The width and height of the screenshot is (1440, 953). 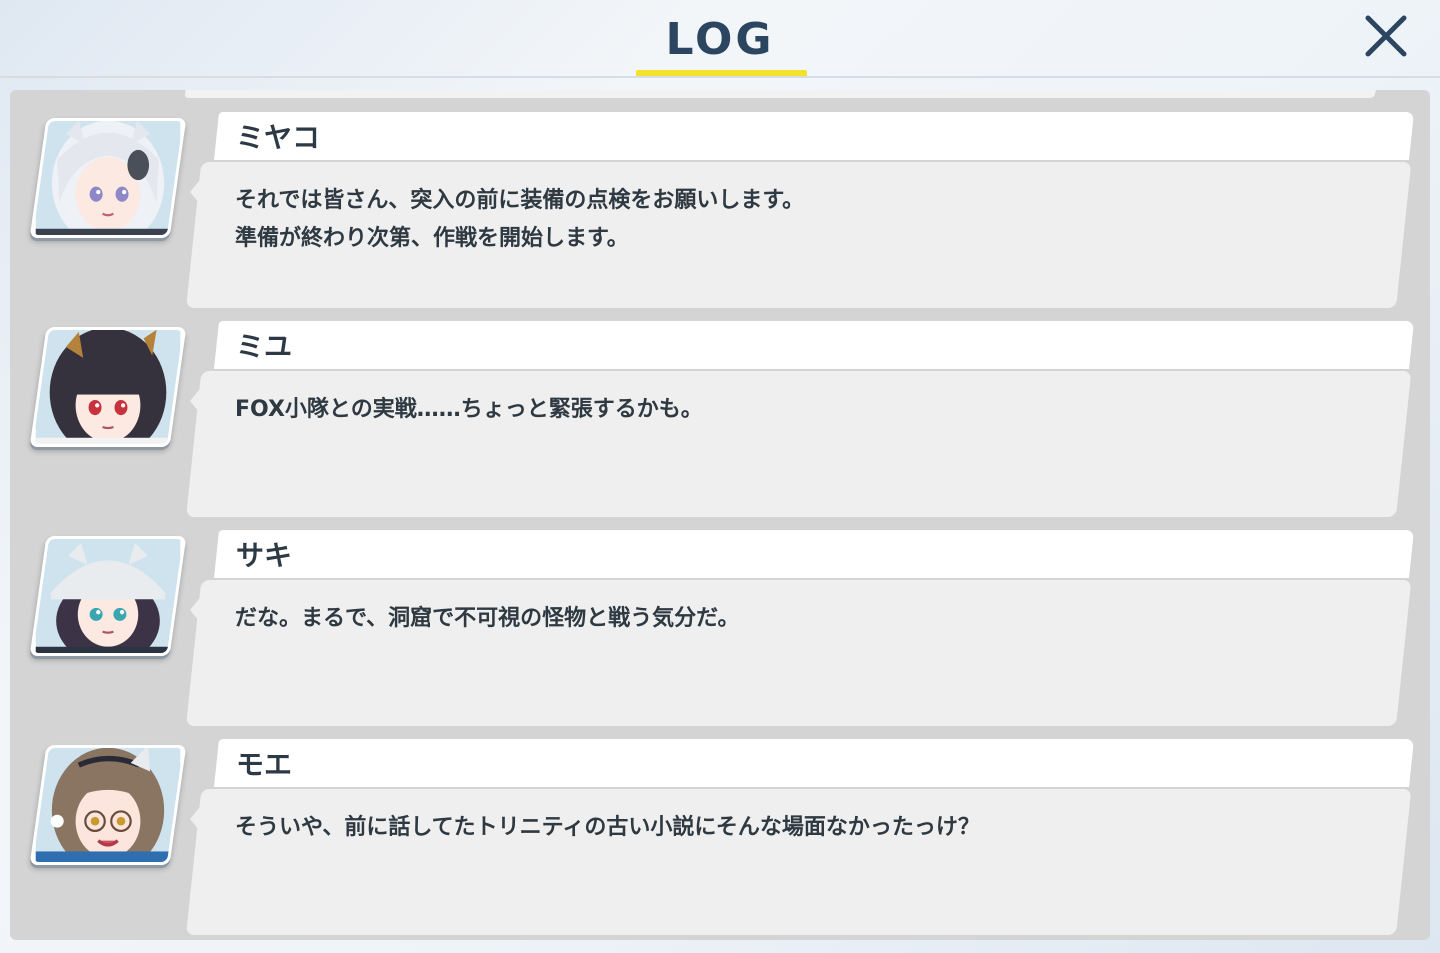 What do you see at coordinates (264, 346) in the screenshot?
I see `speaker-name: ミユ` at bounding box center [264, 346].